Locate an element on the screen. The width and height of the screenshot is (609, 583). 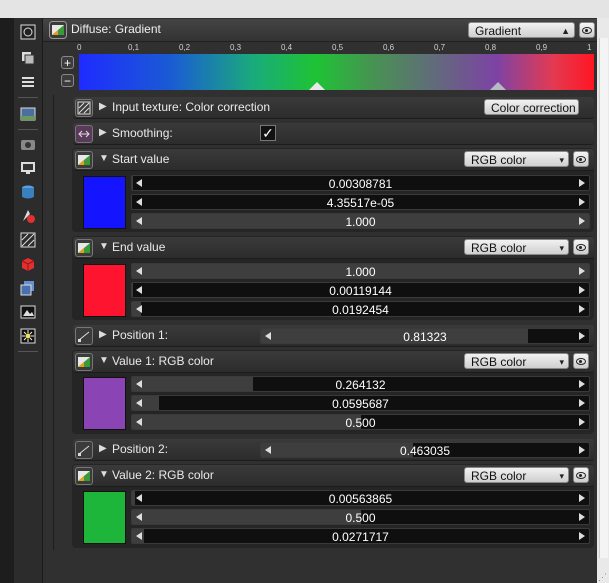
smoothing-checkbox: ✓ is located at coordinates (268, 133).